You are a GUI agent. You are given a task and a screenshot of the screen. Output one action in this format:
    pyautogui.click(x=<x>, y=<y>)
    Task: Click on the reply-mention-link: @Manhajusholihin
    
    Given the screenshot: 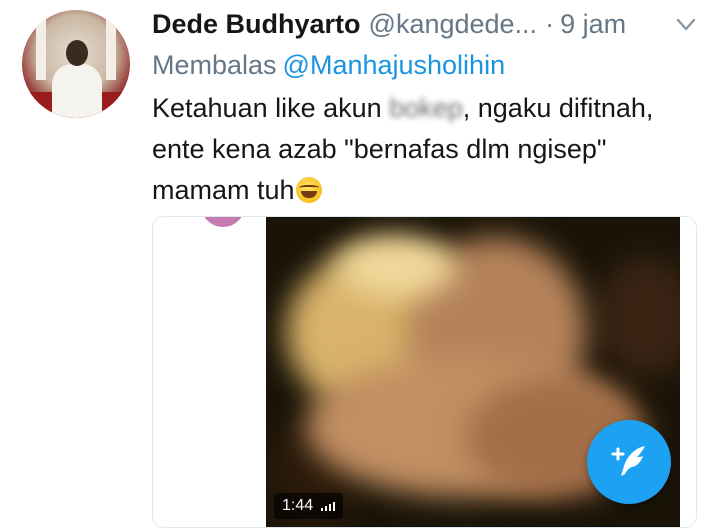 What is the action you would take?
    pyautogui.click(x=394, y=65)
    